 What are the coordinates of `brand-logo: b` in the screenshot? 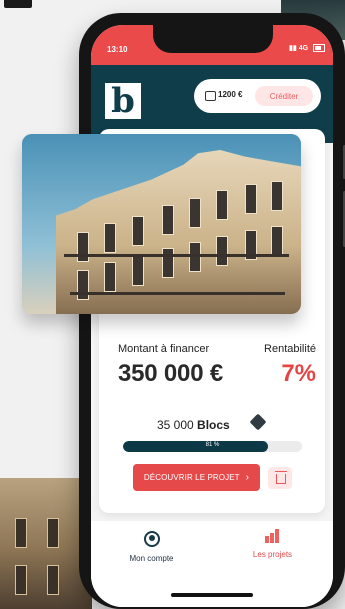 It's located at (123, 101).